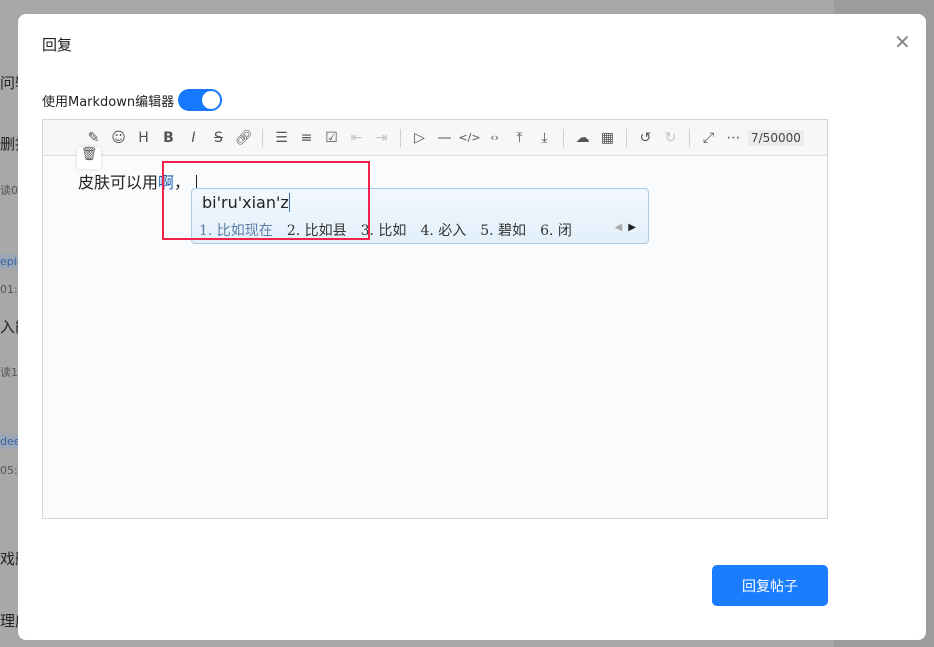 This screenshot has width=934, height=647. Describe the element at coordinates (108, 102) in the screenshot. I see `markdown-label: 使用Markdown编辑器` at that location.